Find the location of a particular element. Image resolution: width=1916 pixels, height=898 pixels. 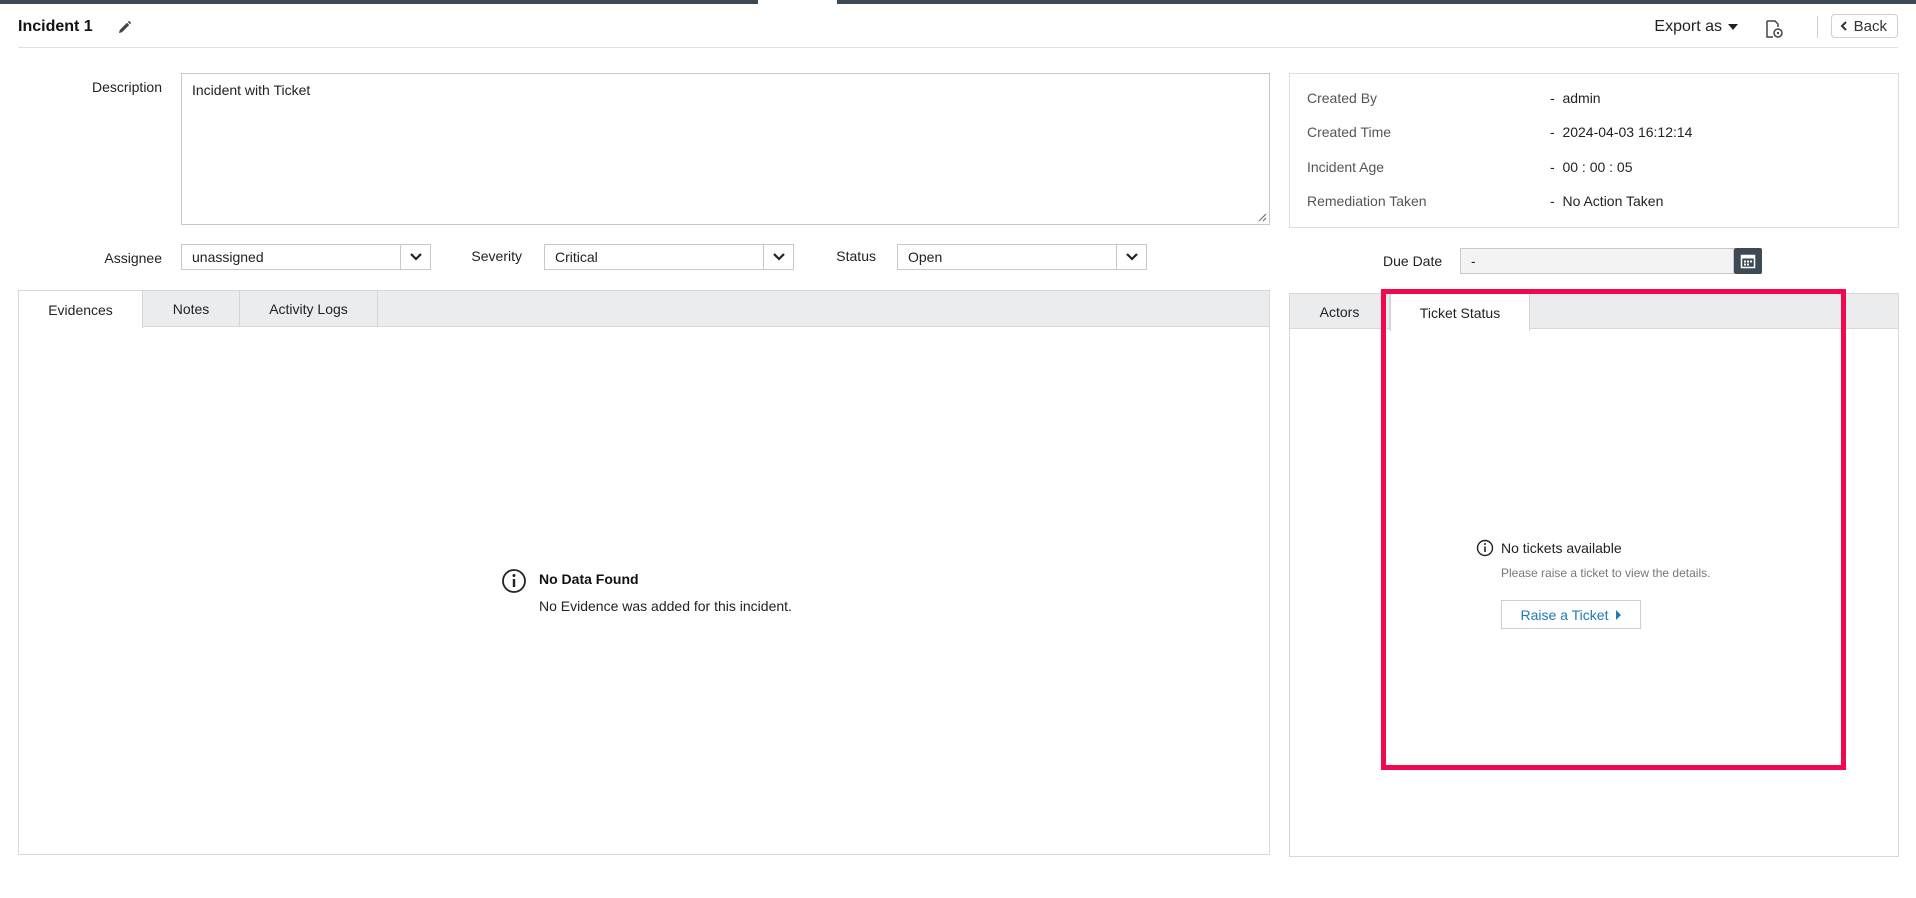

tab-notes: Notes is located at coordinates (191, 309).